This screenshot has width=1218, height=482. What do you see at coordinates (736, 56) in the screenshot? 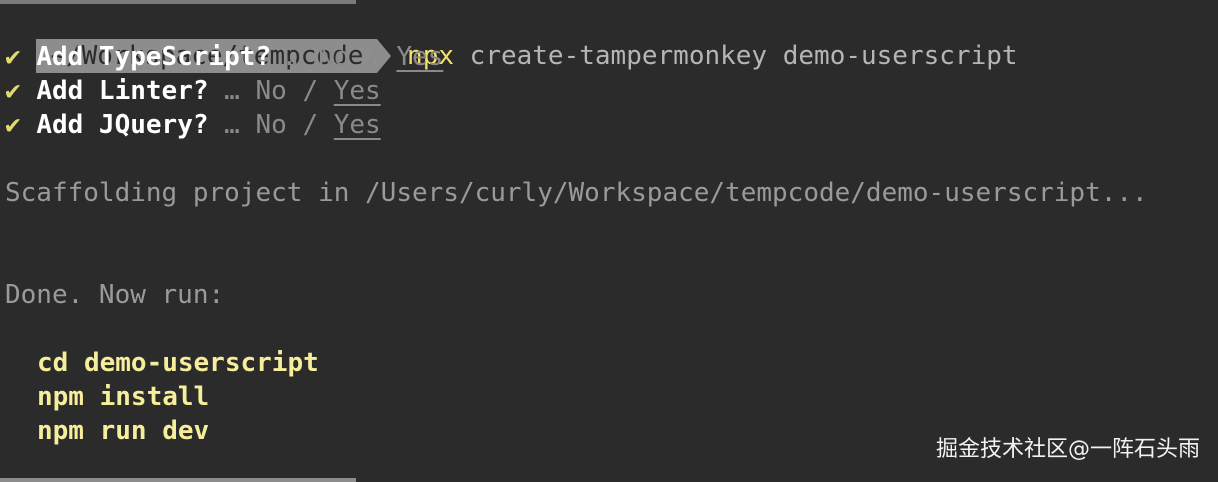
I see `command-args: create-tampermonkey demo-userscript` at bounding box center [736, 56].